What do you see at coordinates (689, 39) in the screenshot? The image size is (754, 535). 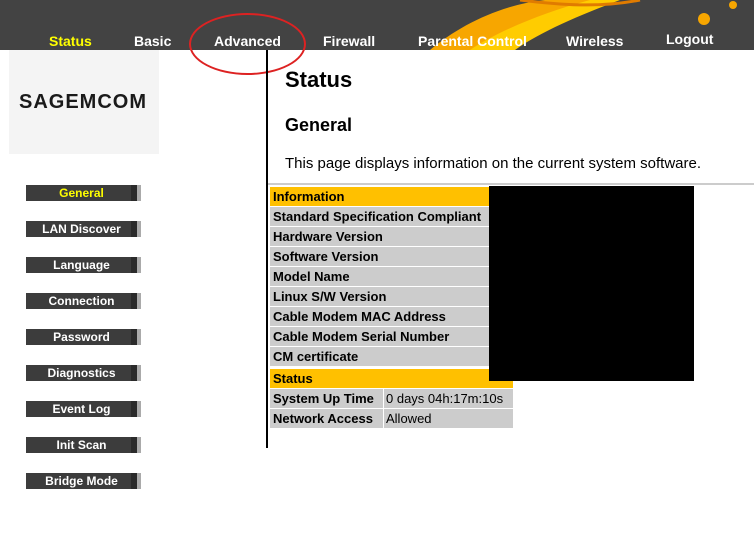 I see `nav-logout: Logout` at bounding box center [689, 39].